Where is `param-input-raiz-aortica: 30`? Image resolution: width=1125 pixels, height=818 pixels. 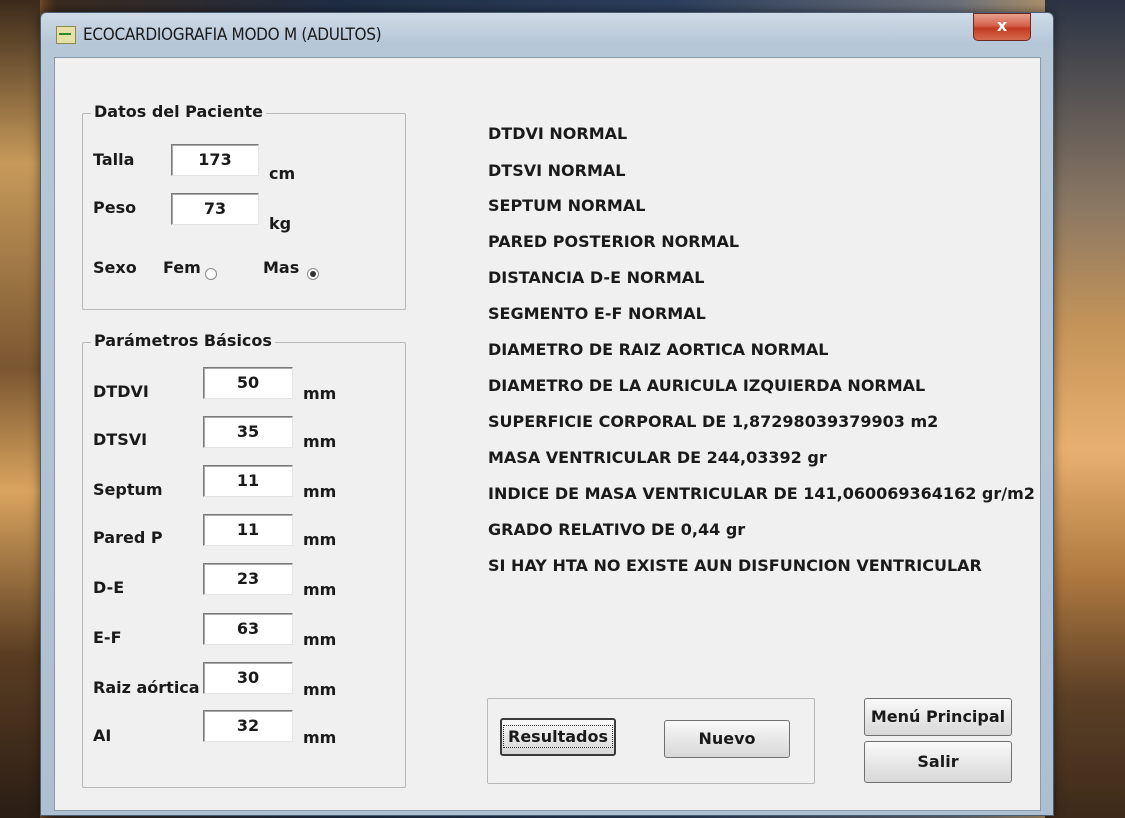 param-input-raiz-aortica: 30 is located at coordinates (248, 678).